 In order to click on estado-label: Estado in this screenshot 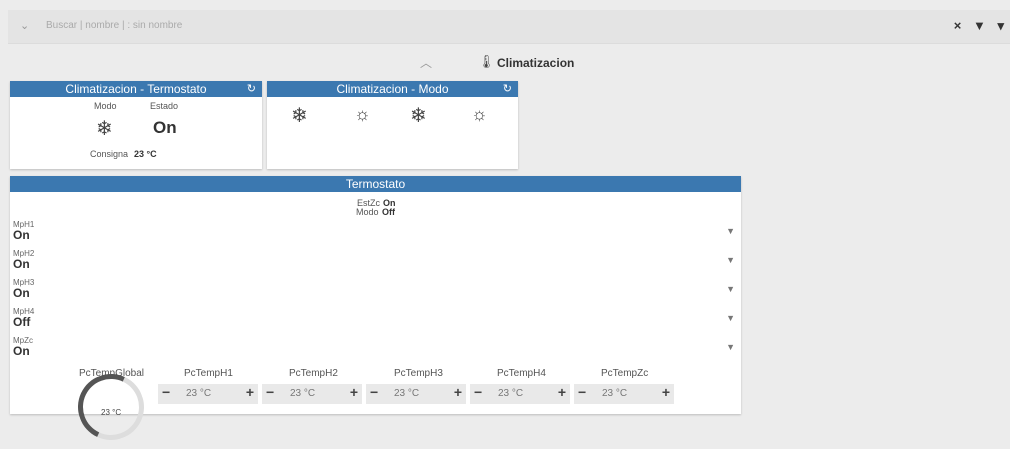, I will do `click(164, 106)`.